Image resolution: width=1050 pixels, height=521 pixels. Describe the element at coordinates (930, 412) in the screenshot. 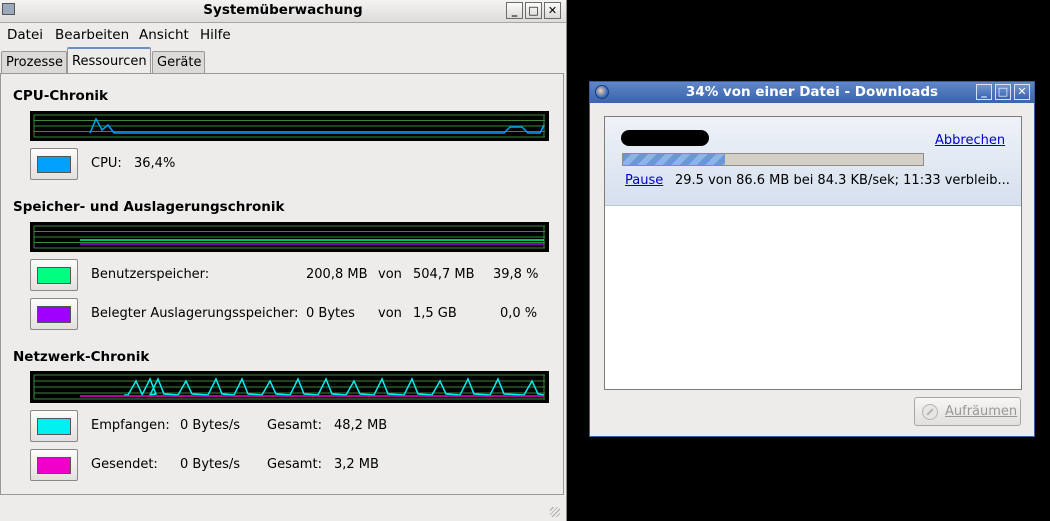

I see `clear-icon` at that location.